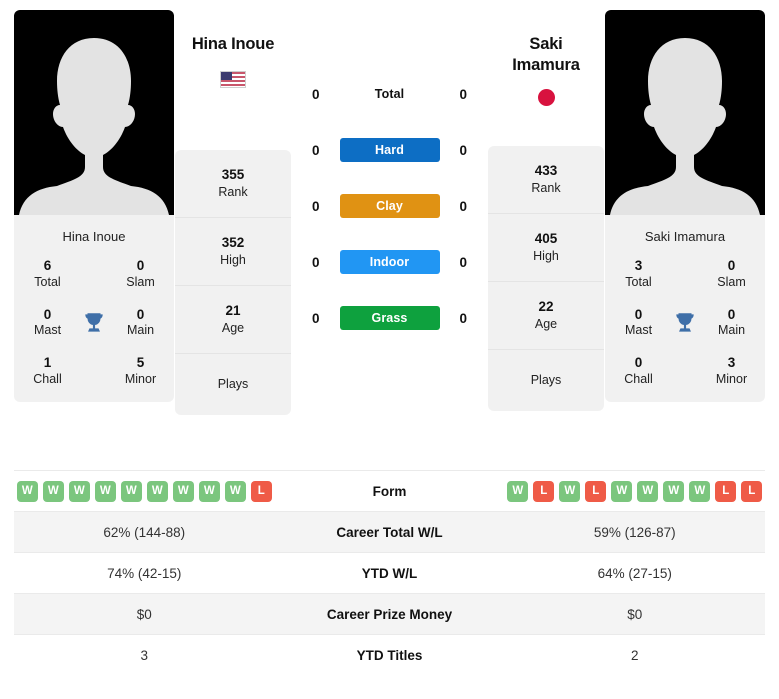  I want to click on left-rank-value: 355, so click(233, 174).